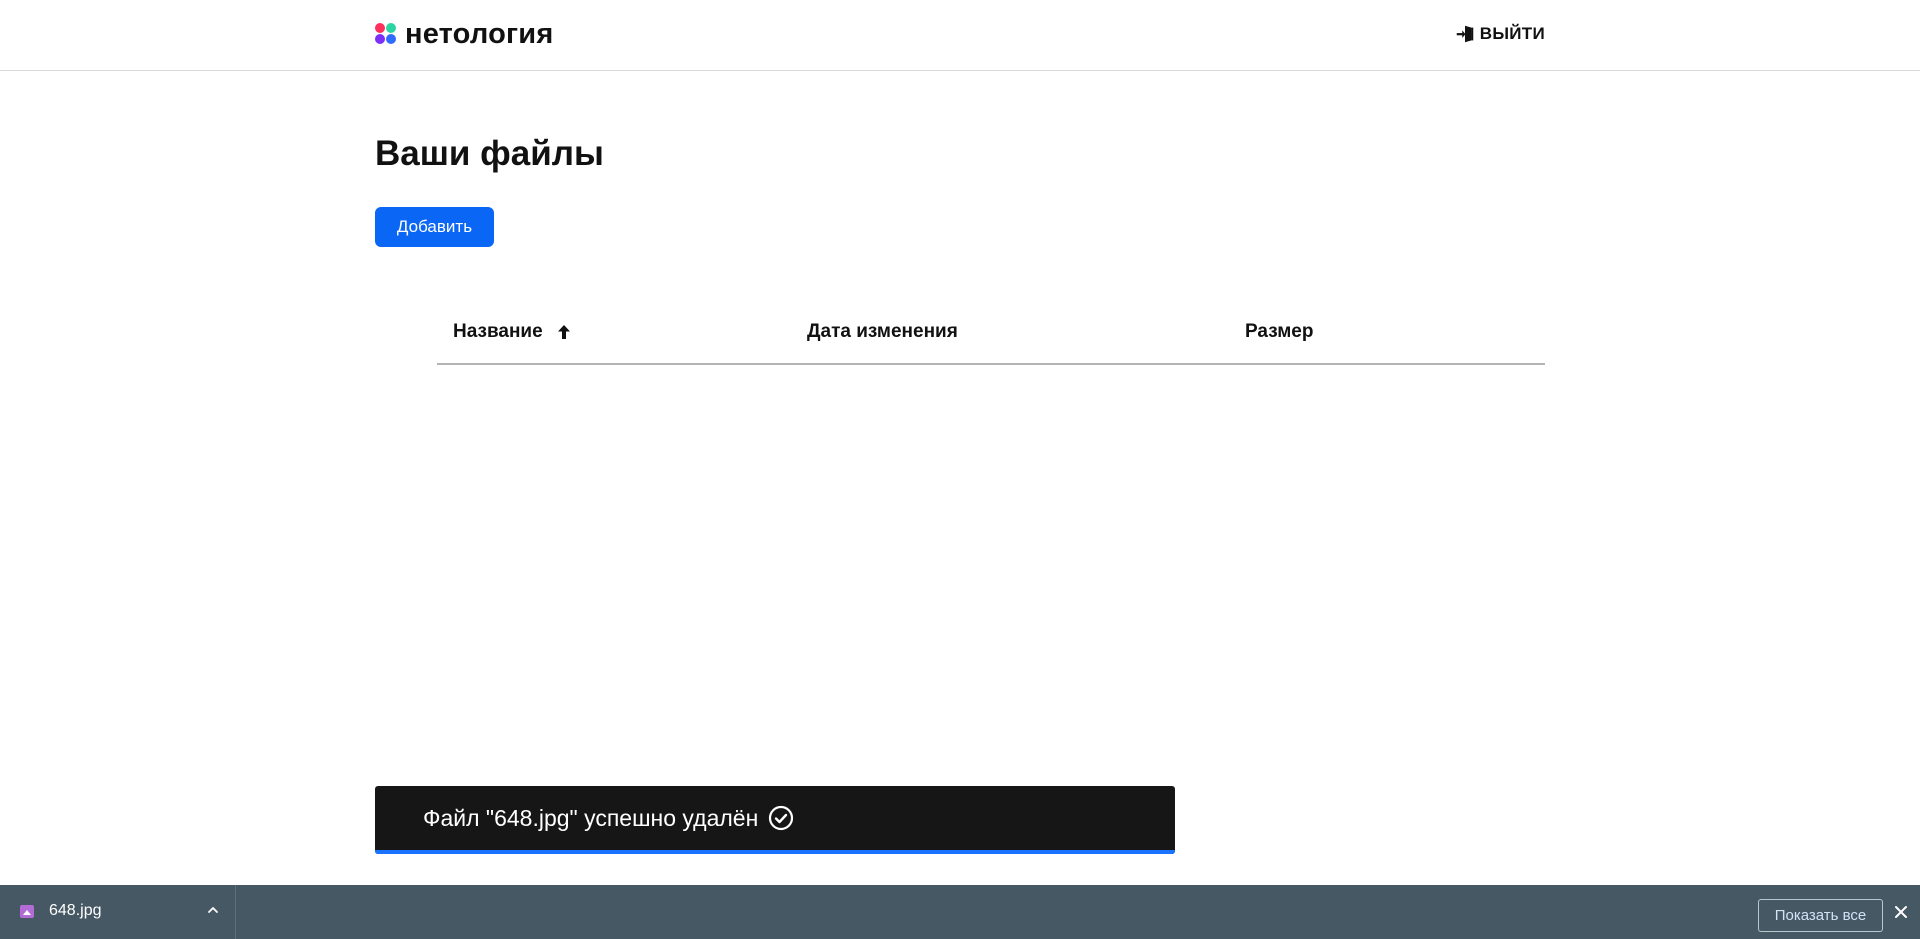 The height and width of the screenshot is (939, 1920). Describe the element at coordinates (434, 227) in the screenshot. I see `add-file-button: Добавить` at that location.